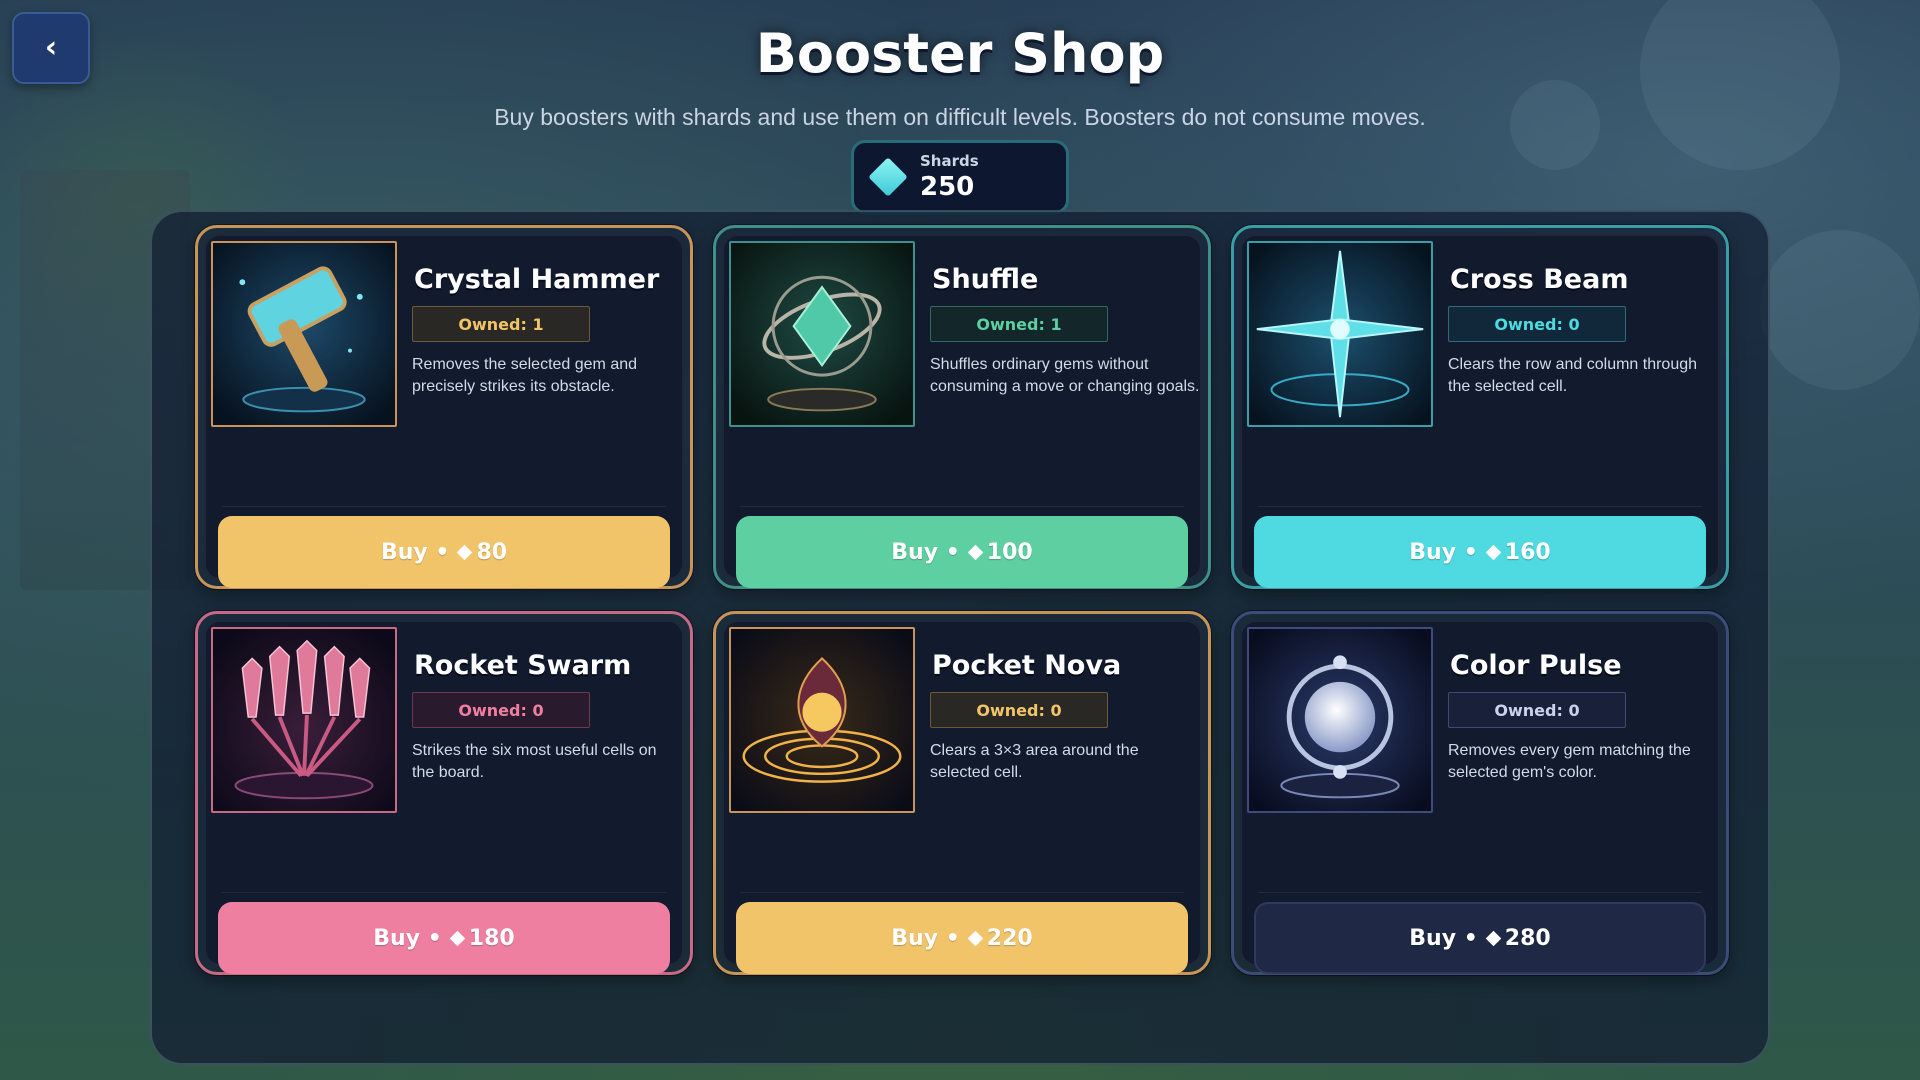  What do you see at coordinates (962, 938) in the screenshot?
I see `buy-button-pocket-nova: Buy • 220` at bounding box center [962, 938].